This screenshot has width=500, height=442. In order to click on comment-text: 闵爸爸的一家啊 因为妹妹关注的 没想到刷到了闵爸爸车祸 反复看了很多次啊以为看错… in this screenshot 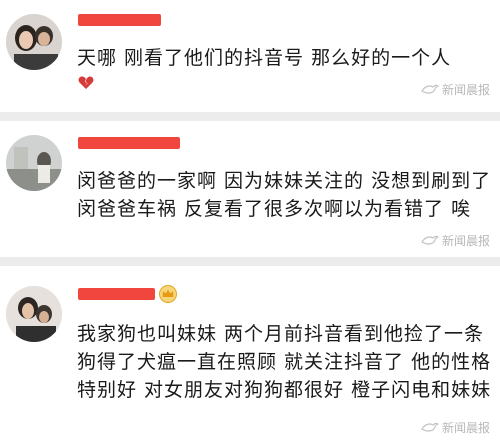, I will do `click(284, 195)`.